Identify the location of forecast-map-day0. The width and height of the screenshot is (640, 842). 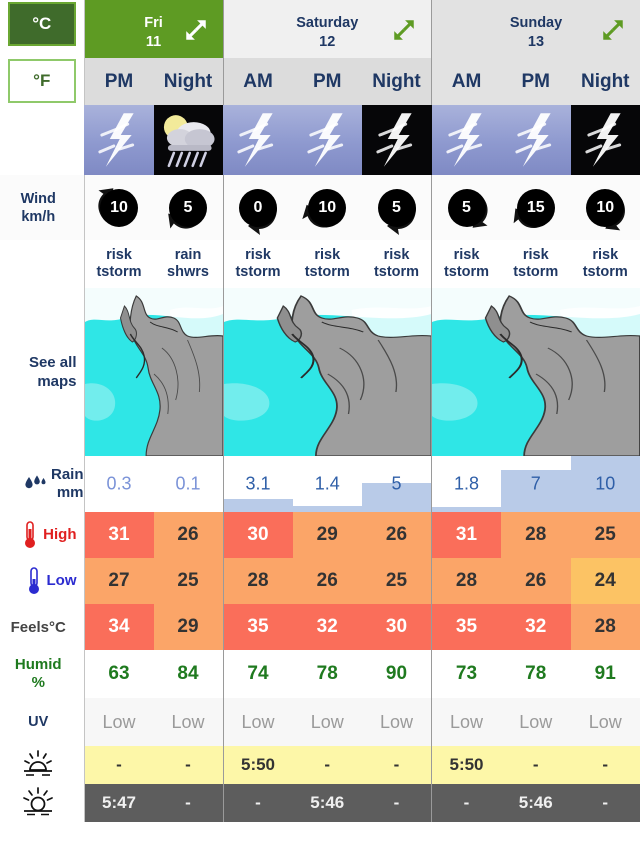
(153, 372).